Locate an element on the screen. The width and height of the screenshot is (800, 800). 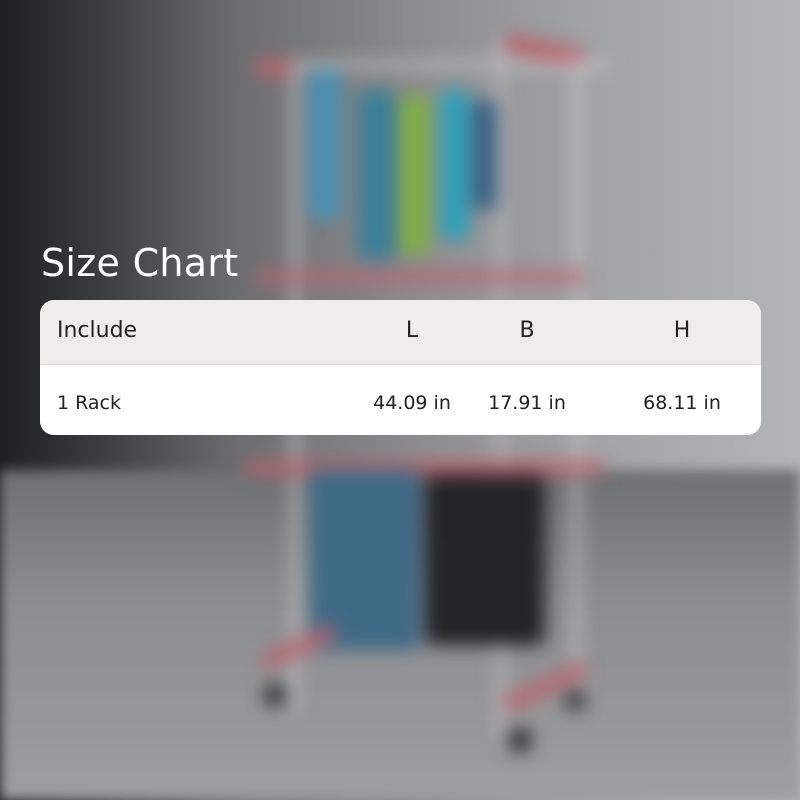
header-height: H is located at coordinates (682, 330).